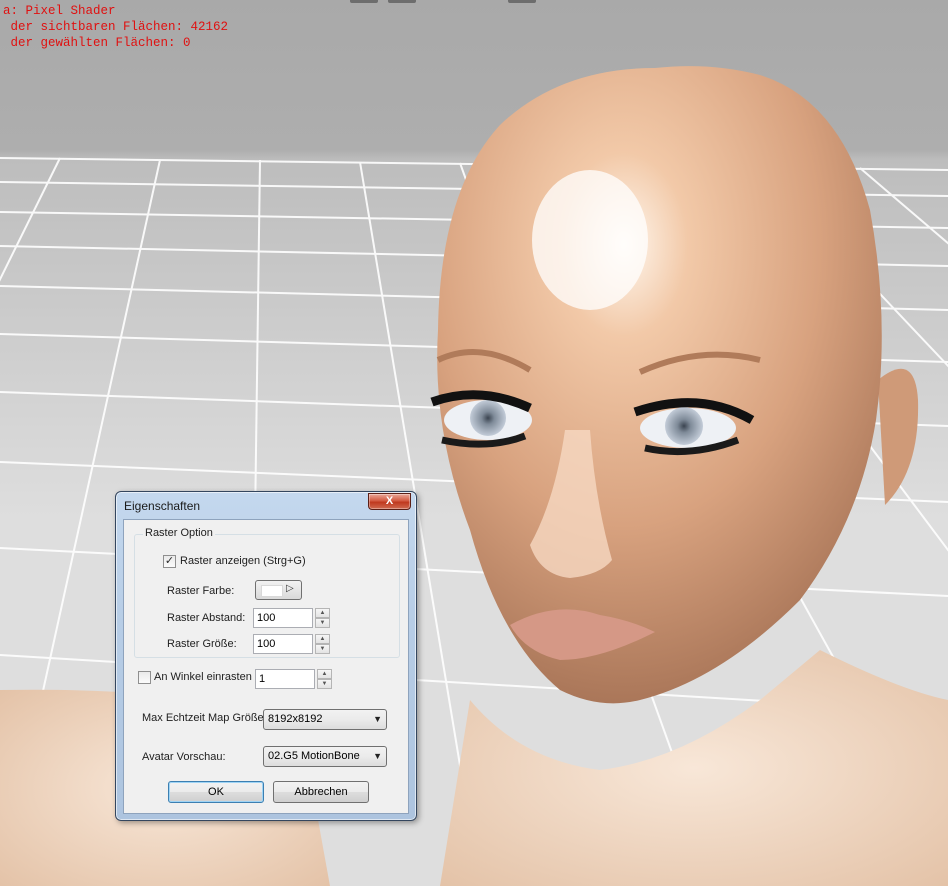  I want to click on grid-color-swatch, so click(272, 591).